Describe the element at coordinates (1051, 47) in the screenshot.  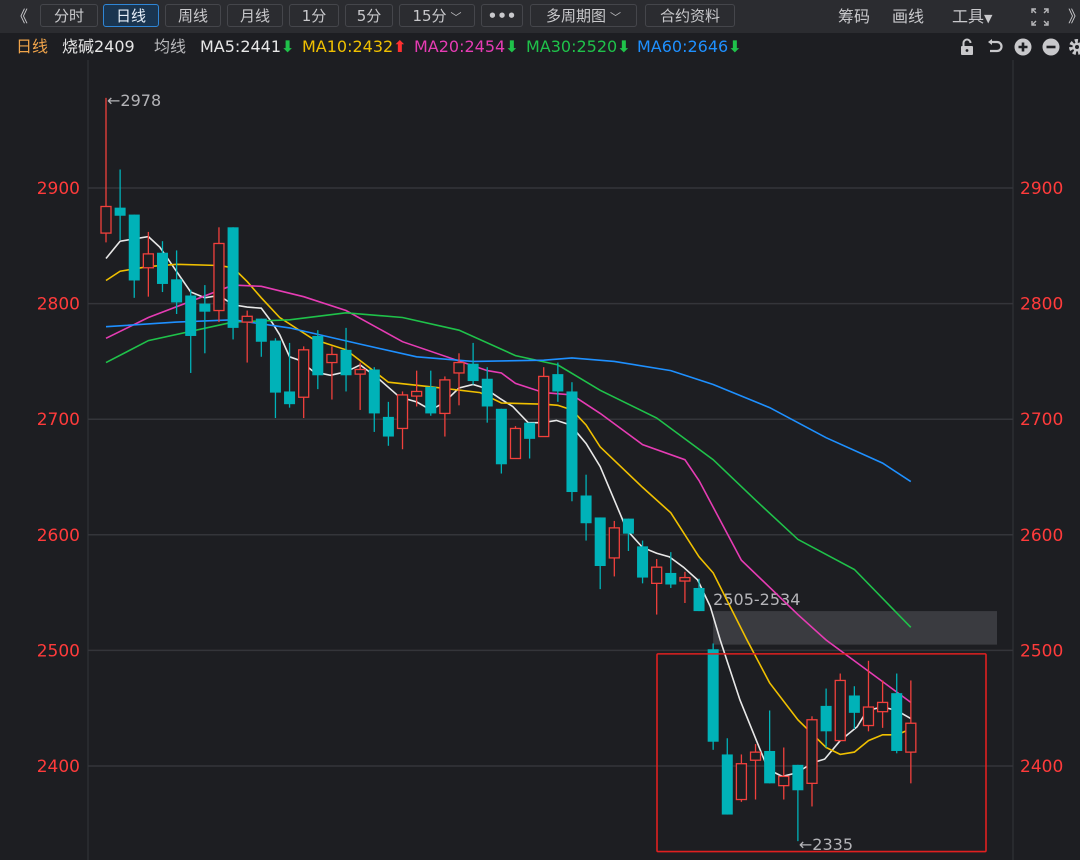
I see `zoom-out-icon` at that location.